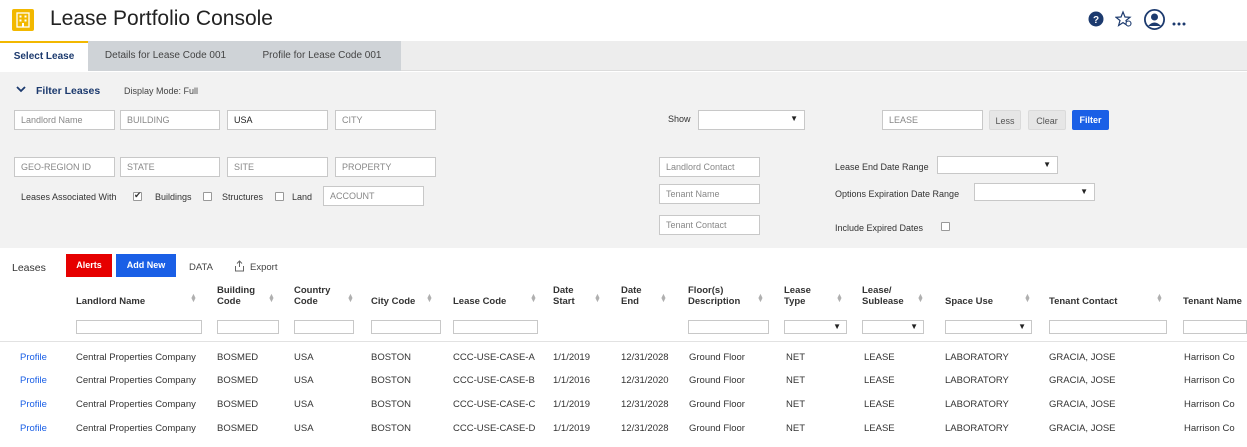 The width and height of the screenshot is (1247, 447). I want to click on column-header: Tenant Name, so click(1212, 301).